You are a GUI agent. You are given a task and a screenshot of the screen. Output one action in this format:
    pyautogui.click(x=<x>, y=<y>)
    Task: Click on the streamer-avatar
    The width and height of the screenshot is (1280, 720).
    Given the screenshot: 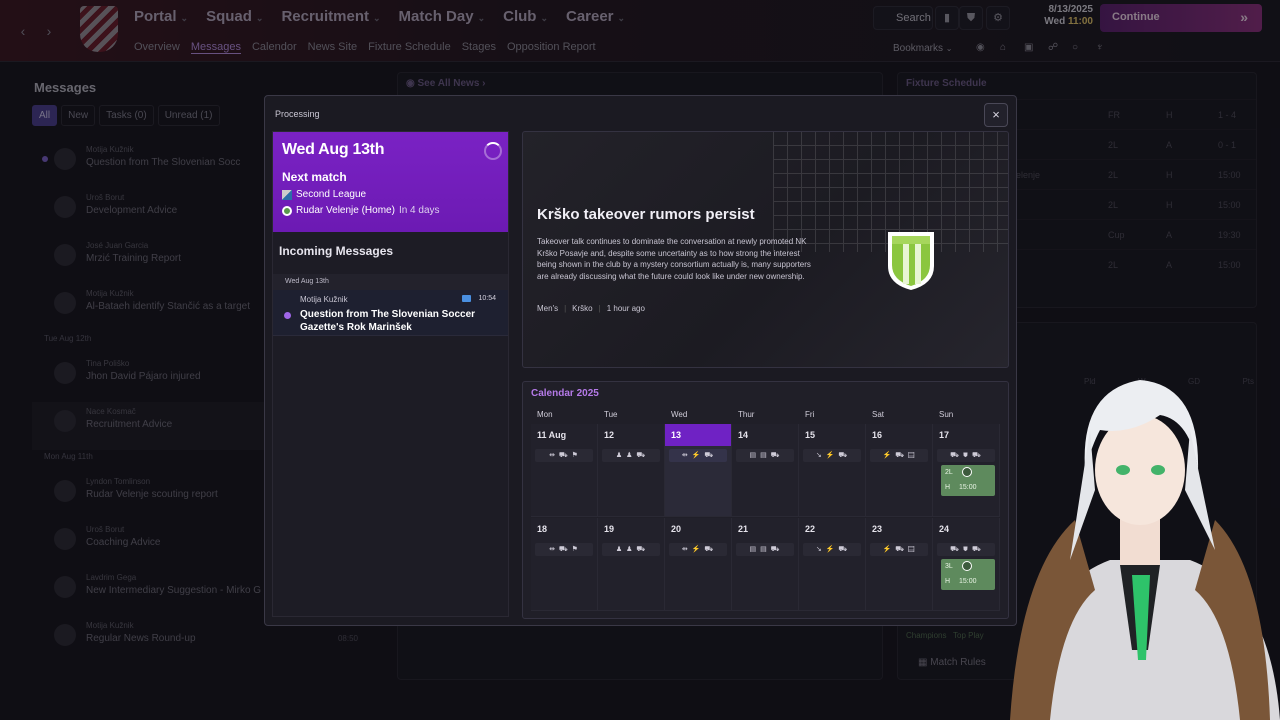 What is the action you would take?
    pyautogui.click(x=1145, y=550)
    